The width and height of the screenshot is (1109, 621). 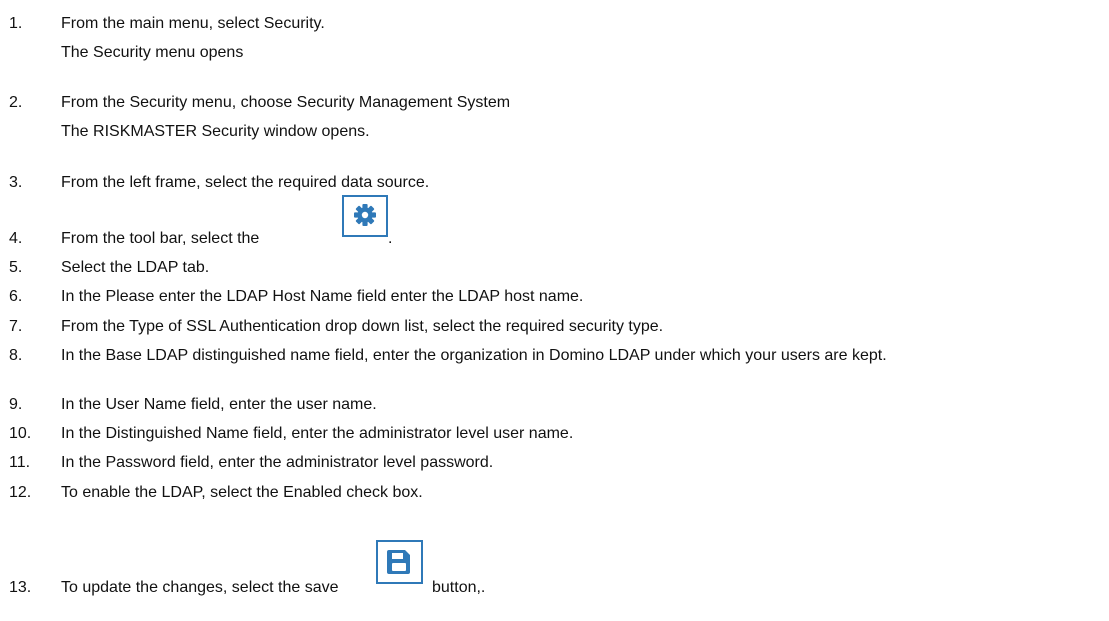 What do you see at coordinates (135, 267) in the screenshot?
I see `step-text: Select the LDAP tab.` at bounding box center [135, 267].